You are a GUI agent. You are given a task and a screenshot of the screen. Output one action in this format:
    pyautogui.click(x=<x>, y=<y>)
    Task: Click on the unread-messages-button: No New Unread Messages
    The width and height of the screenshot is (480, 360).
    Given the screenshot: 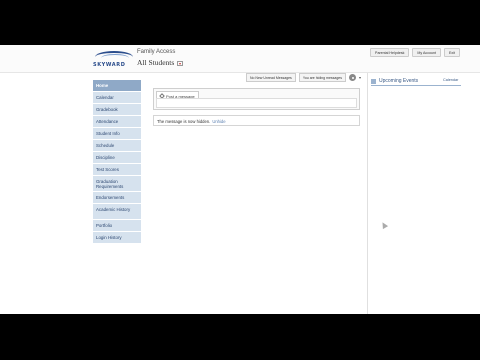 What is the action you would take?
    pyautogui.click(x=270, y=77)
    